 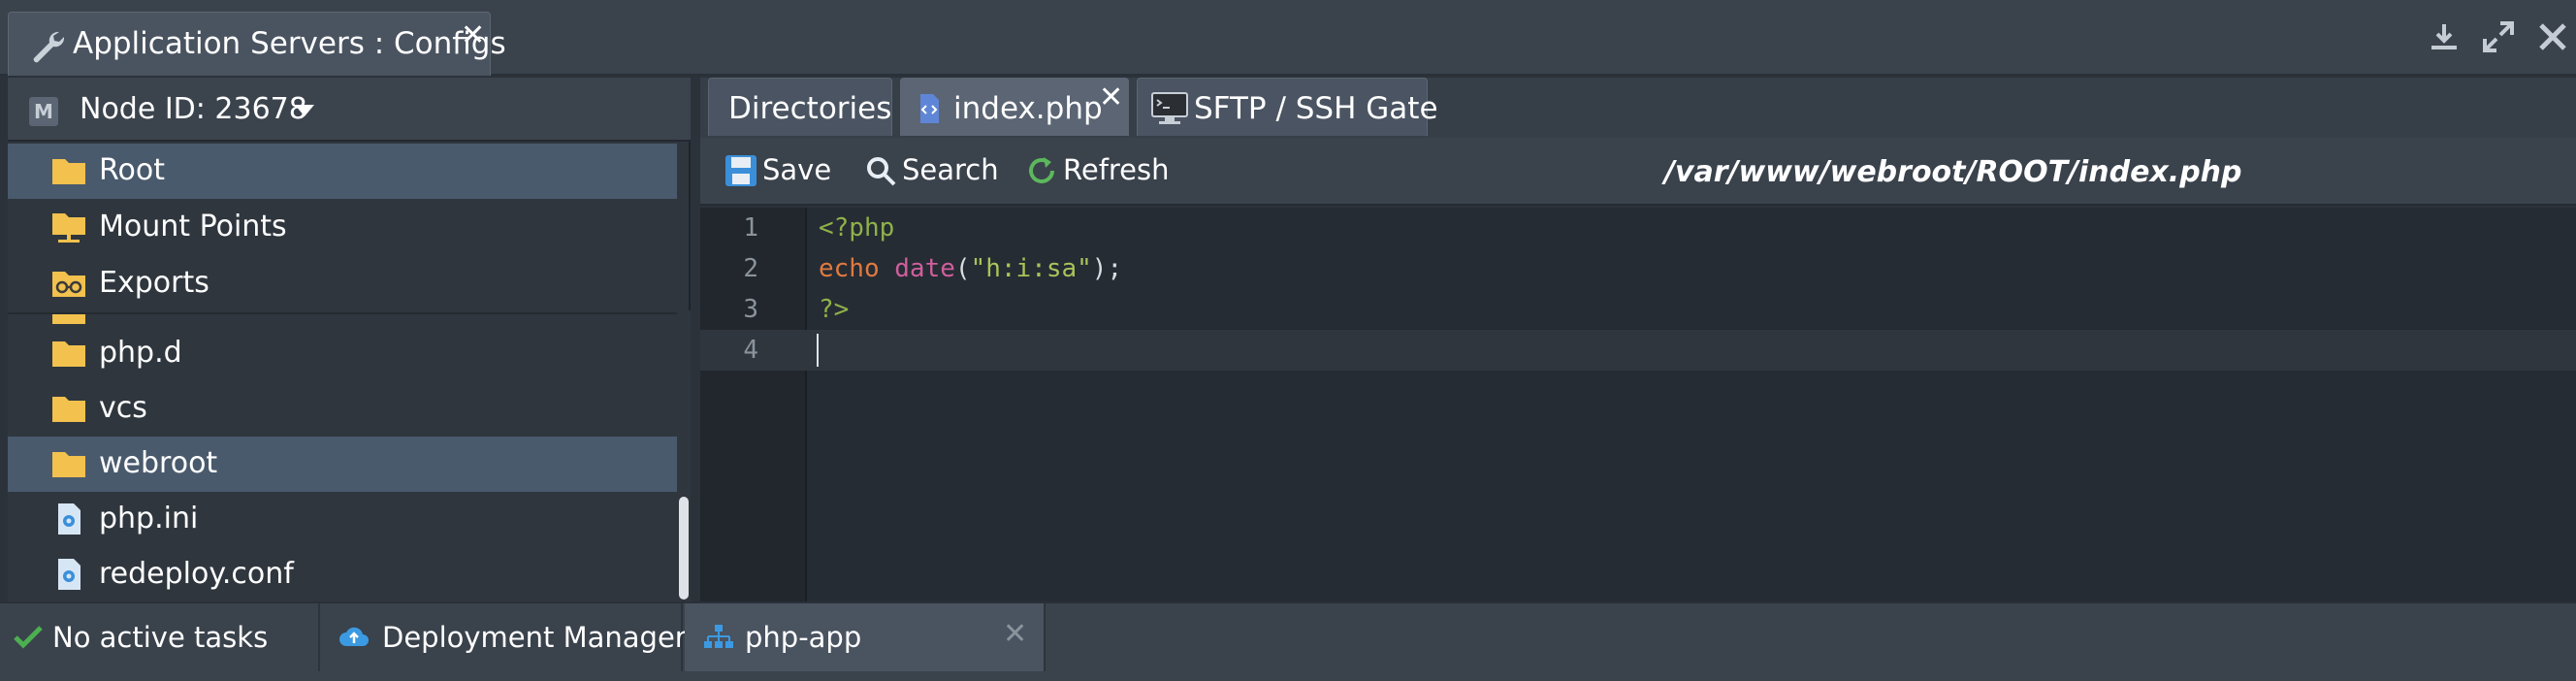 What do you see at coordinates (132, 170) in the screenshot?
I see `tree-item-label: Root` at bounding box center [132, 170].